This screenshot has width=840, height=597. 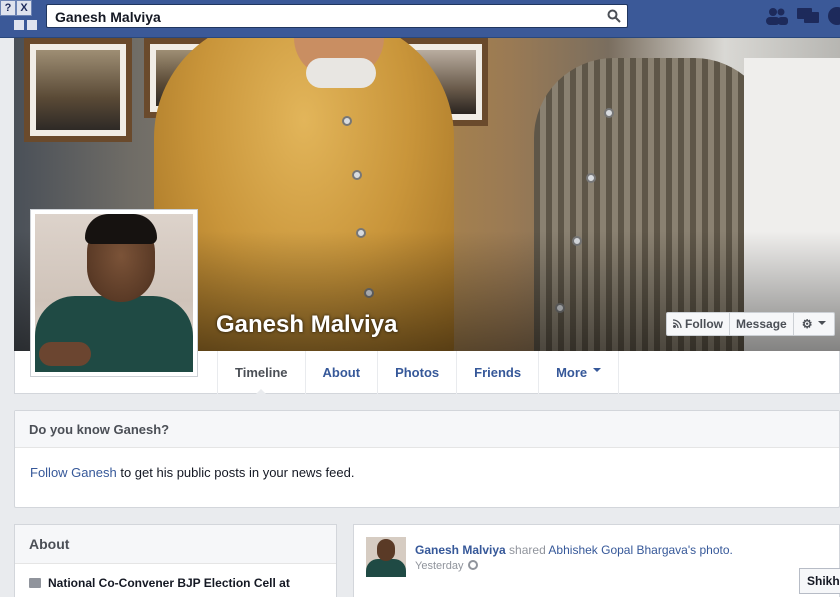 I want to click on tab-about: About, so click(x=341, y=372).